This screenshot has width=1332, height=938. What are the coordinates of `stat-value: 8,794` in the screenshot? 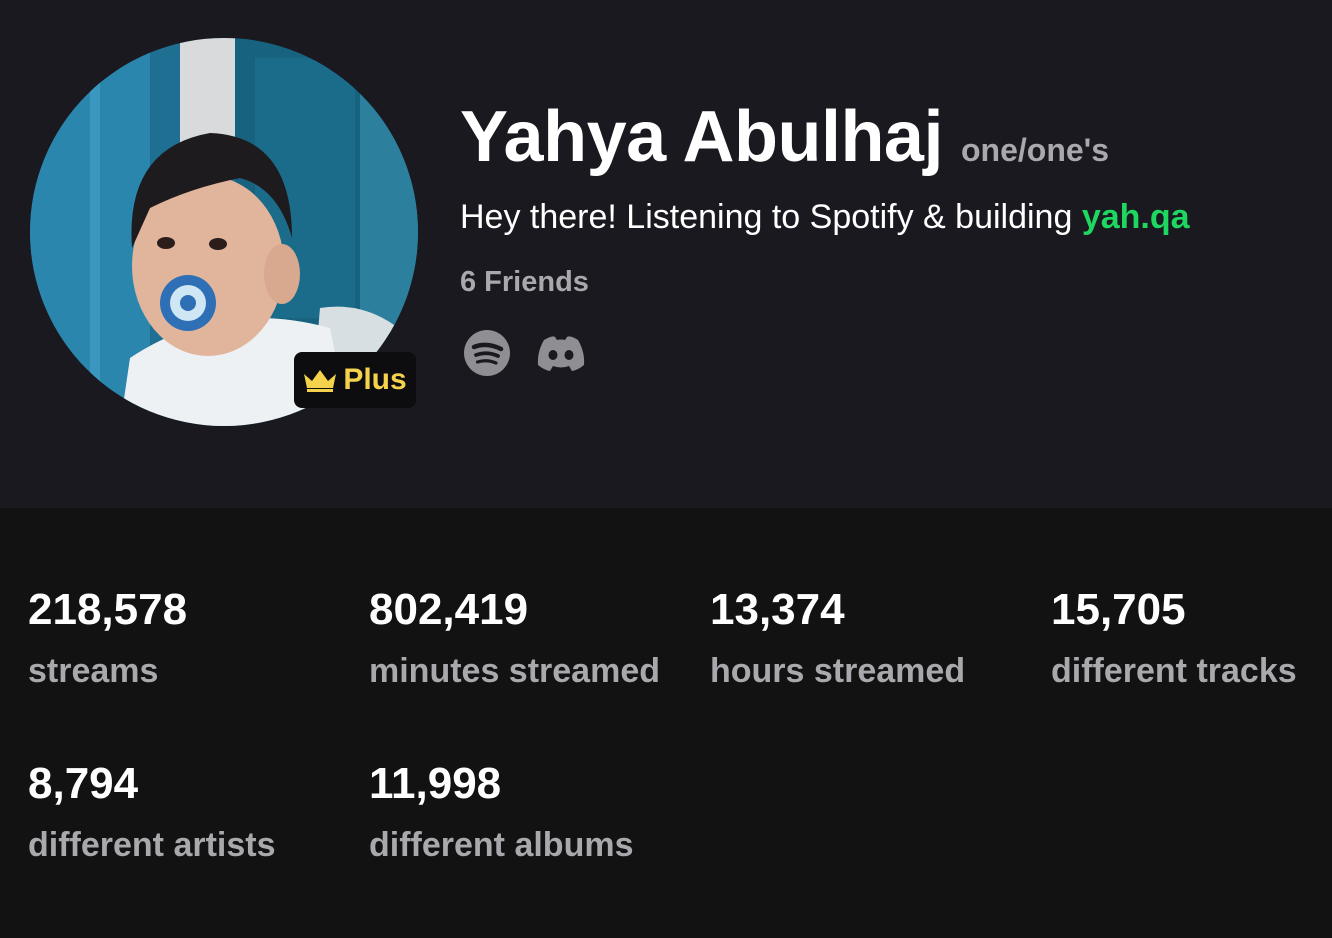 It's located at (83, 783).